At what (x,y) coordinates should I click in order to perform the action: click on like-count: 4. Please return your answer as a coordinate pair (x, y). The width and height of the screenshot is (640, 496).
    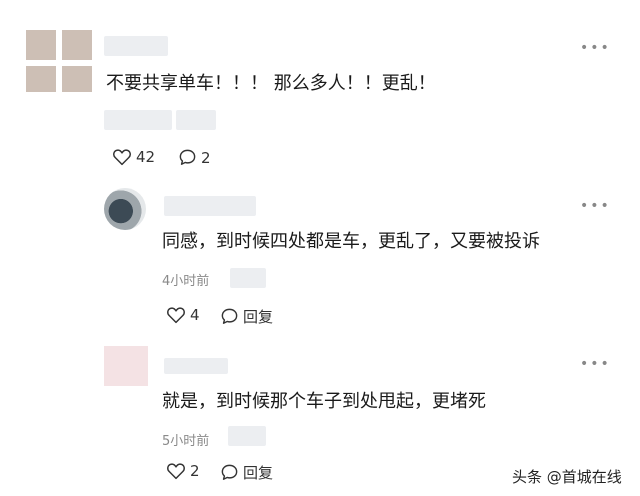
    Looking at the image, I should click on (195, 315).